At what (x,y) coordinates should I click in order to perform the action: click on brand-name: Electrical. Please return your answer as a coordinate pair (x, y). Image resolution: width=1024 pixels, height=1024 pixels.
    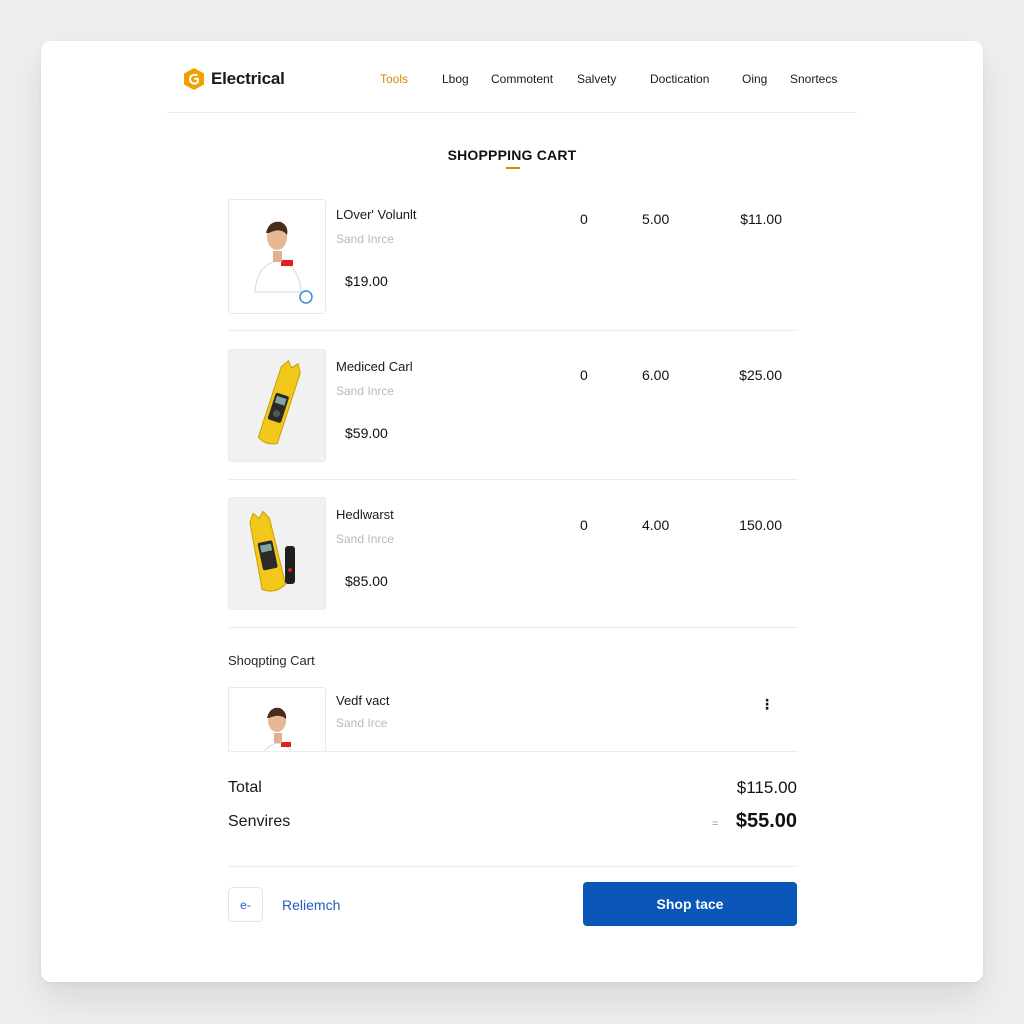
    Looking at the image, I should click on (248, 78).